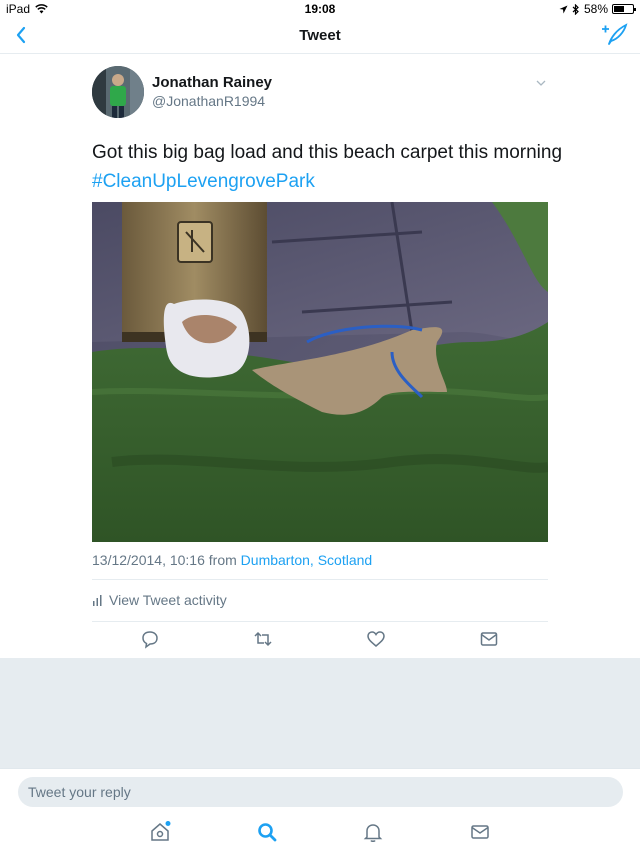 Image resolution: width=640 pixels, height=853 pixels. I want to click on reply-icon, so click(150, 639).